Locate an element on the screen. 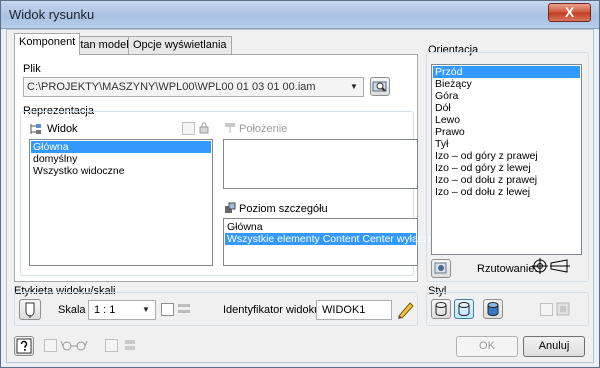  third-angle-projection-icon is located at coordinates (560, 266).